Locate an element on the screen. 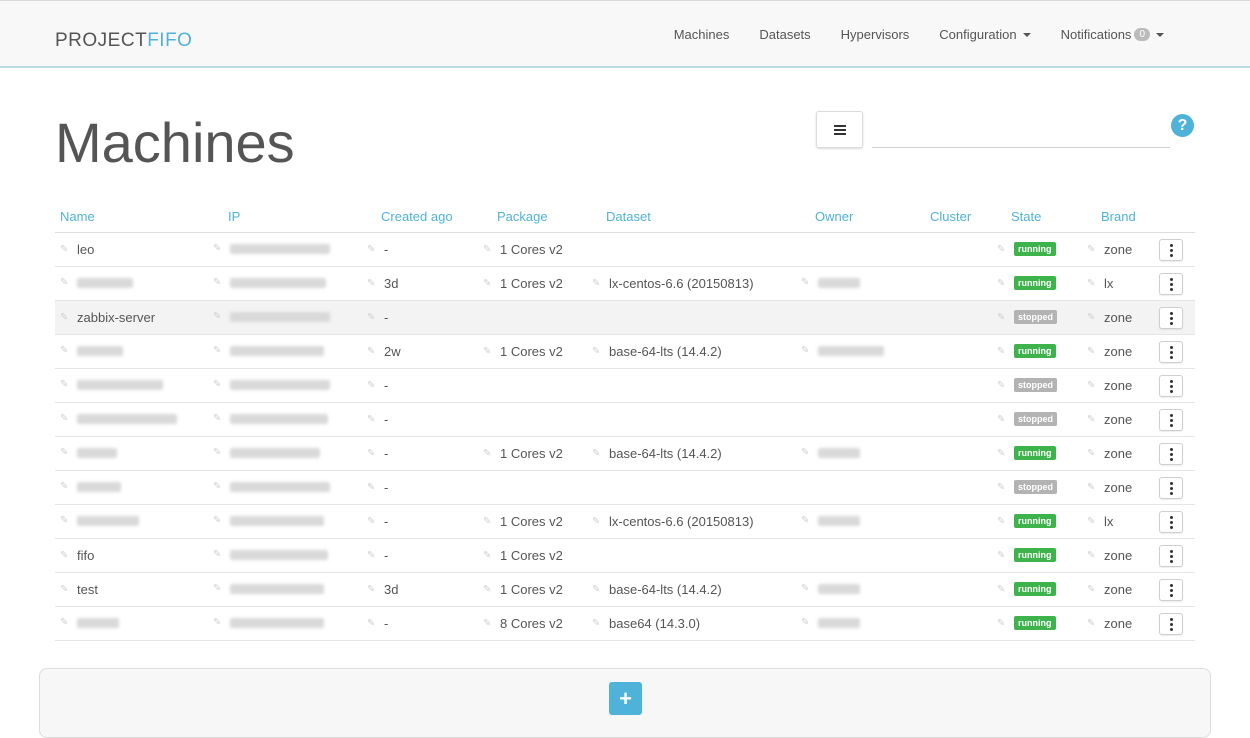 This screenshot has height=738, width=1250. list-view-toggle-button is located at coordinates (839, 129).